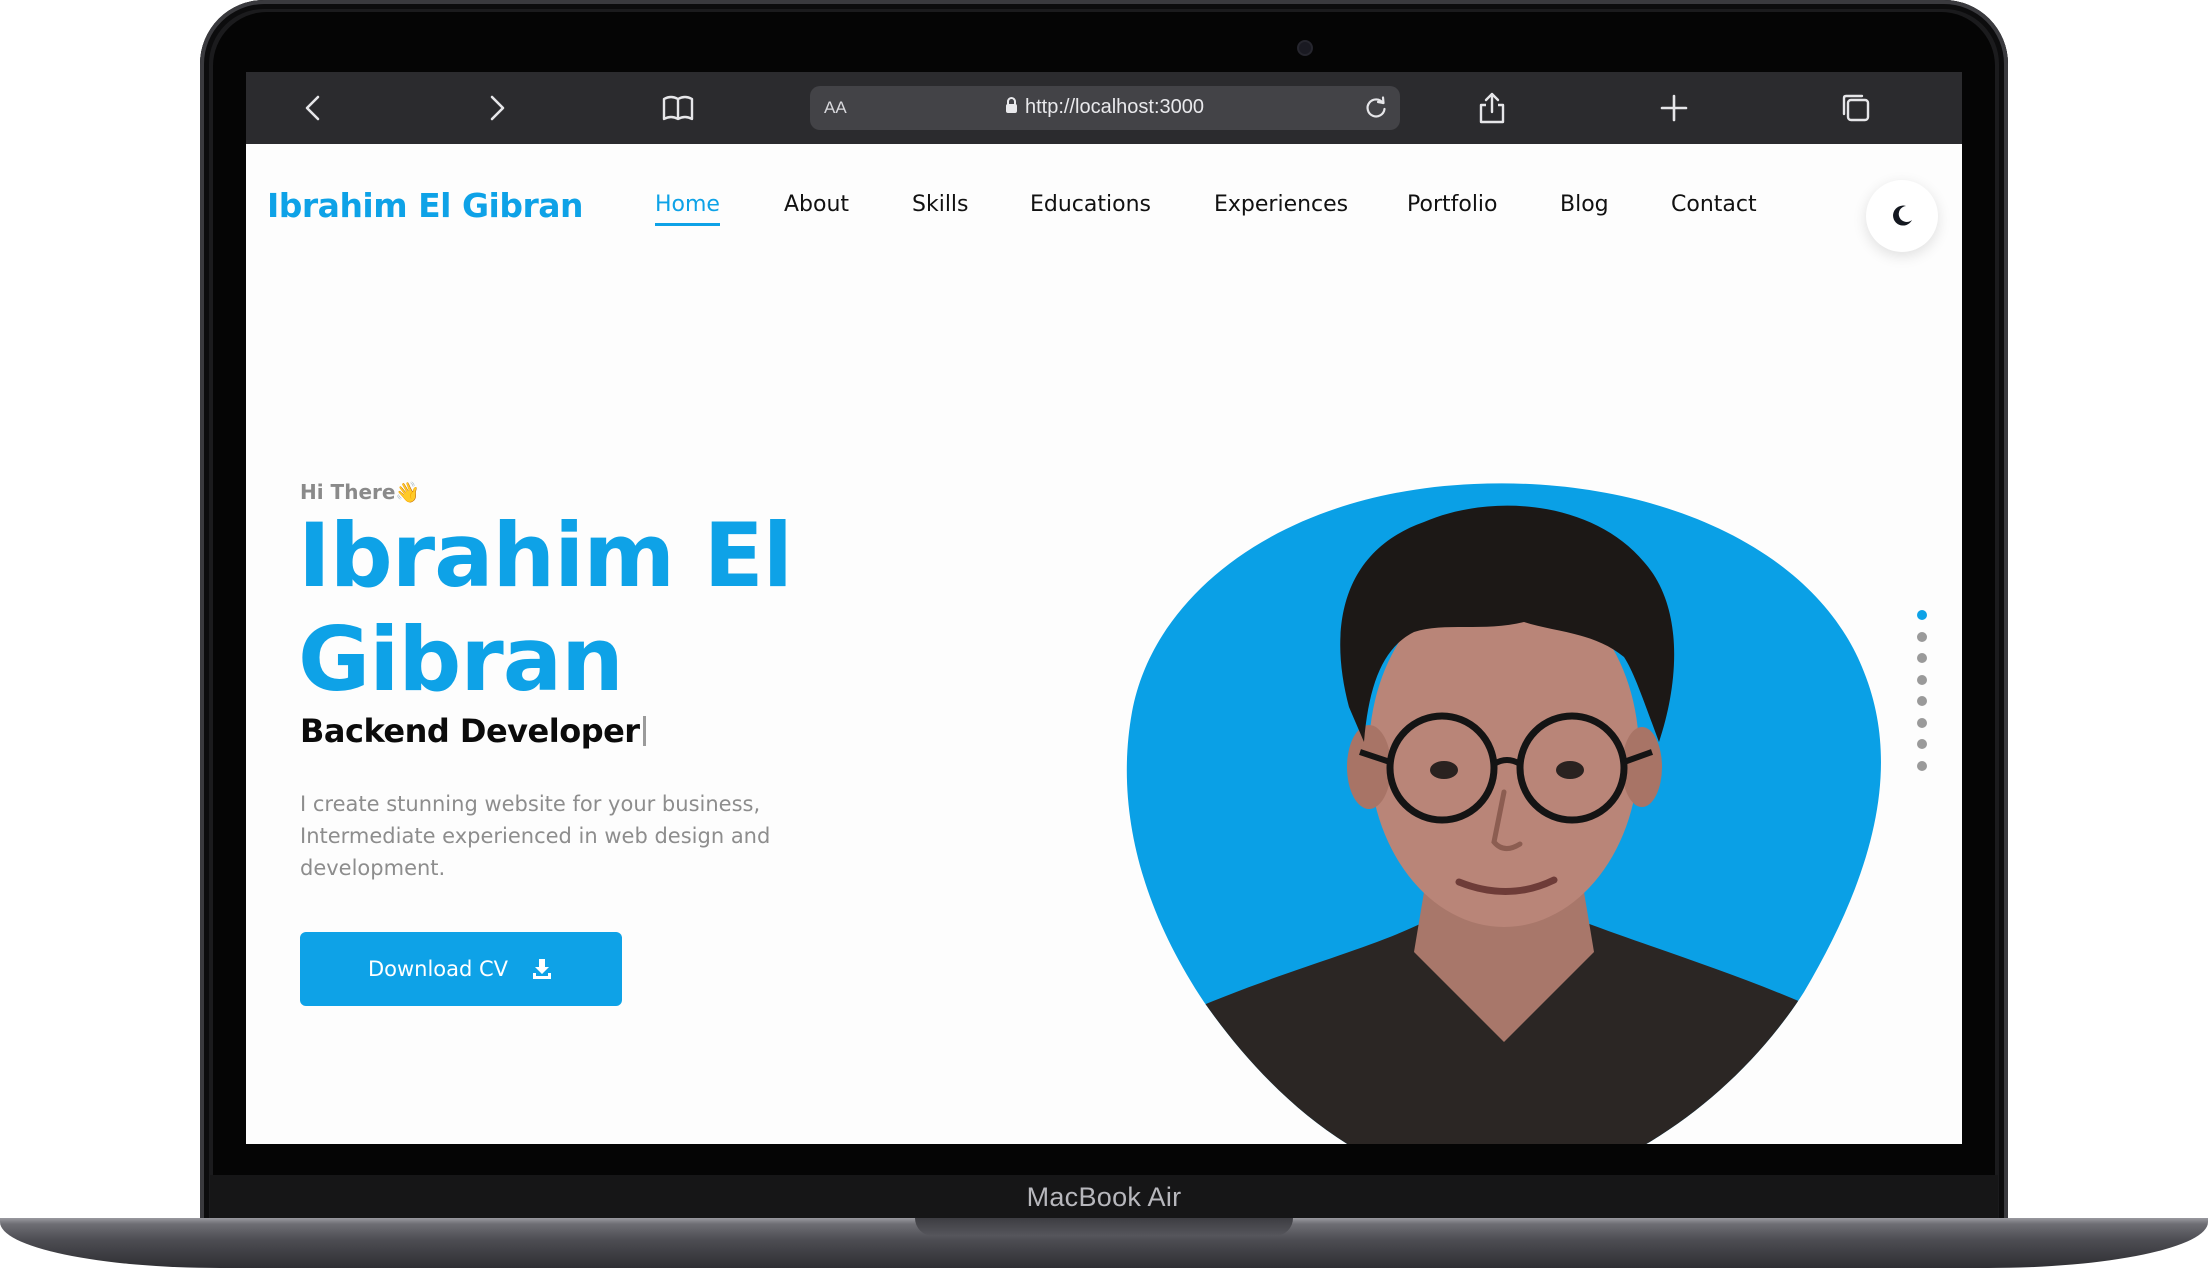 This screenshot has width=2208, height=1268. I want to click on address-bar: AA http://localhost:3000, so click(1105, 108).